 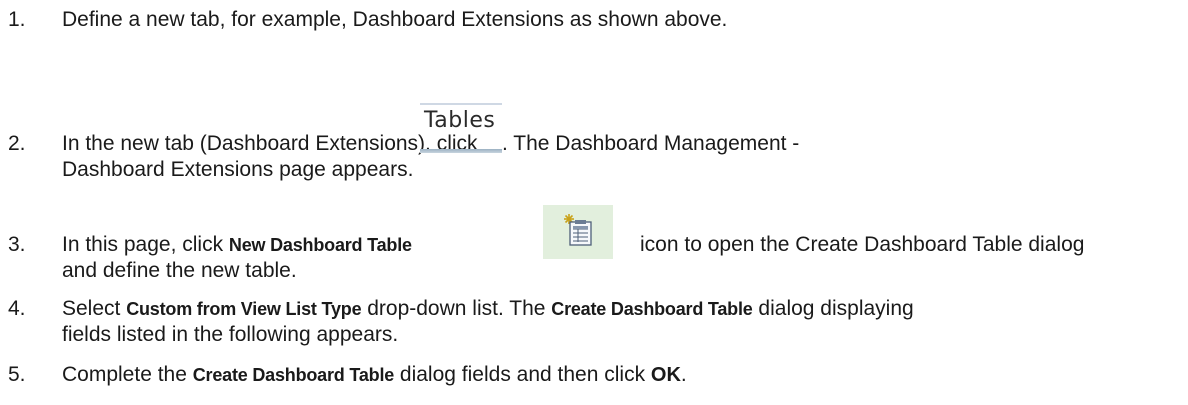 What do you see at coordinates (683, 374) in the screenshot?
I see `step-text-after: .` at bounding box center [683, 374].